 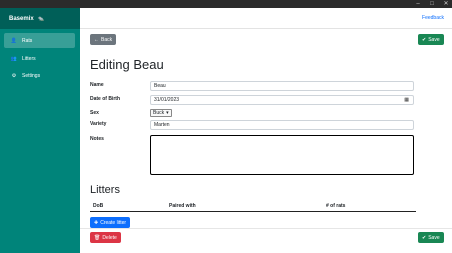 I want to click on sidebar-item-litters: 👥 Litters, so click(x=39, y=58).